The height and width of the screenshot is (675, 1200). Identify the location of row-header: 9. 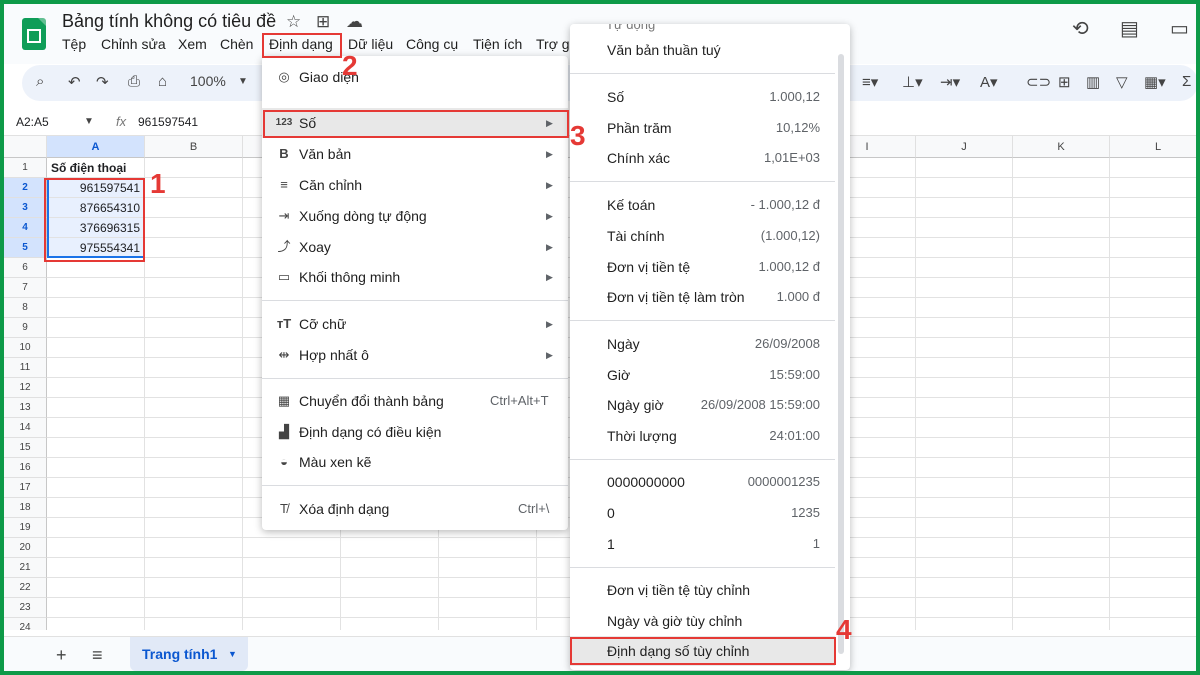
(25, 328).